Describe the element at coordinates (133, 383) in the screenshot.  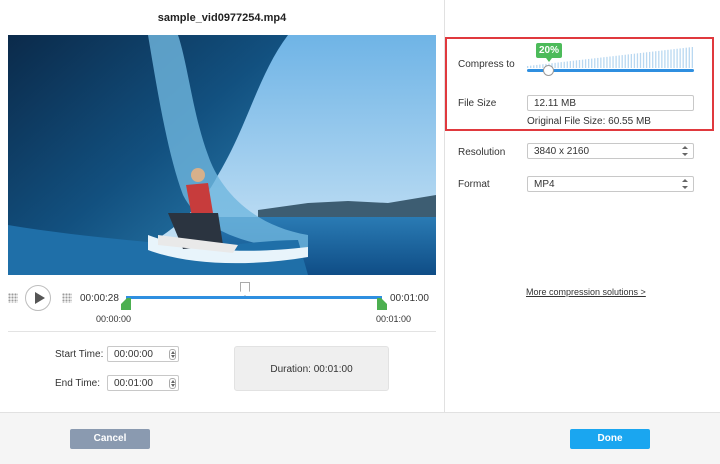
I see `end-time-value: 00:01:00` at that location.